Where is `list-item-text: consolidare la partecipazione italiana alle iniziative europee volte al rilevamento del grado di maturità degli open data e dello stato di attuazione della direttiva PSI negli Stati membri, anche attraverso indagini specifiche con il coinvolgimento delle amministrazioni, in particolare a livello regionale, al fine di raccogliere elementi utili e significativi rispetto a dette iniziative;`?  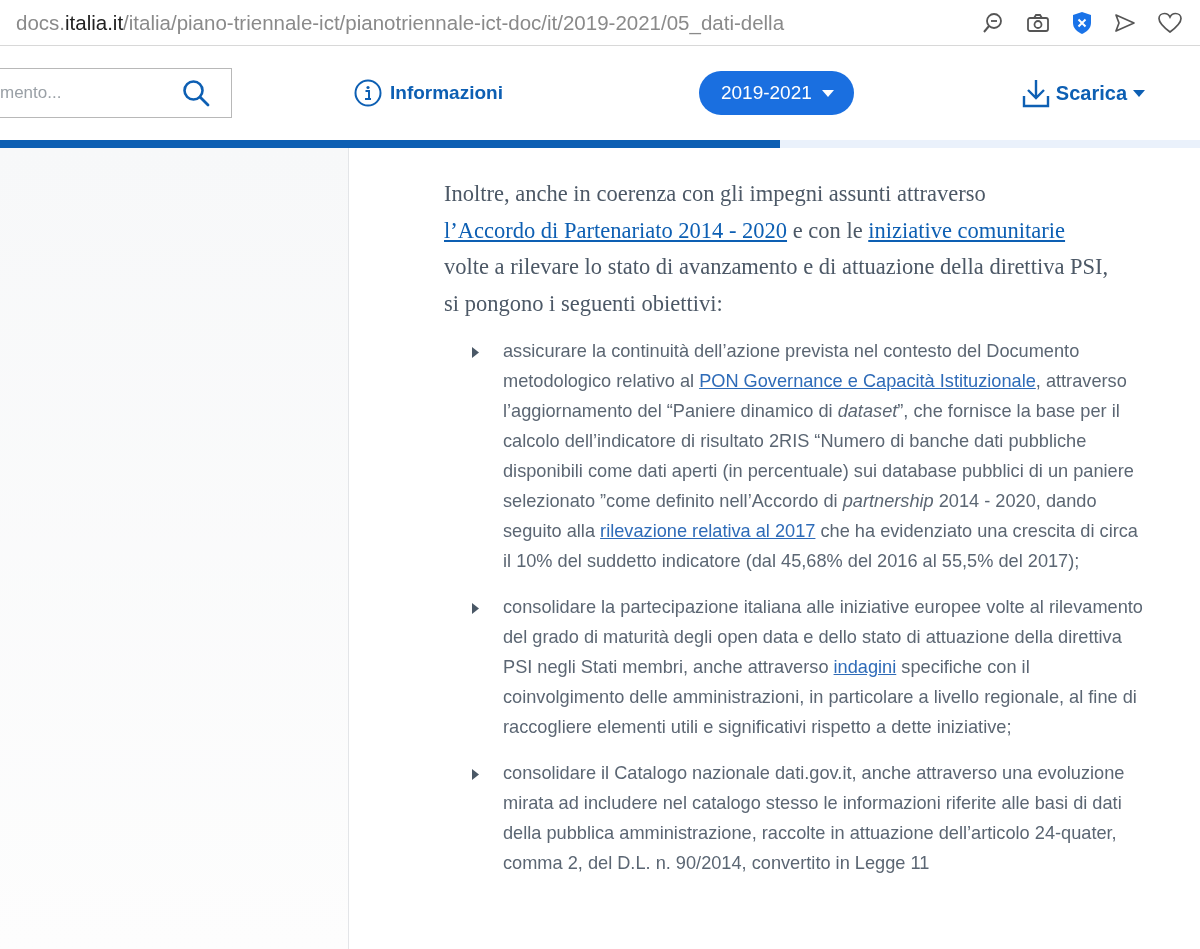 list-item-text: consolidare la partecipazione italiana alle iniziative europee volte al rilevamento del grado di maturità degli open data e dello stato di attuazione della direttiva PSI negli Stati membri, anche attraverso indagini specifiche con il coinvolgimento delle amministrazioni, in particolare a livello regionale, al fine di raccogliere elementi utili e significativi rispetto a dette iniziative; is located at coordinates (823, 667).